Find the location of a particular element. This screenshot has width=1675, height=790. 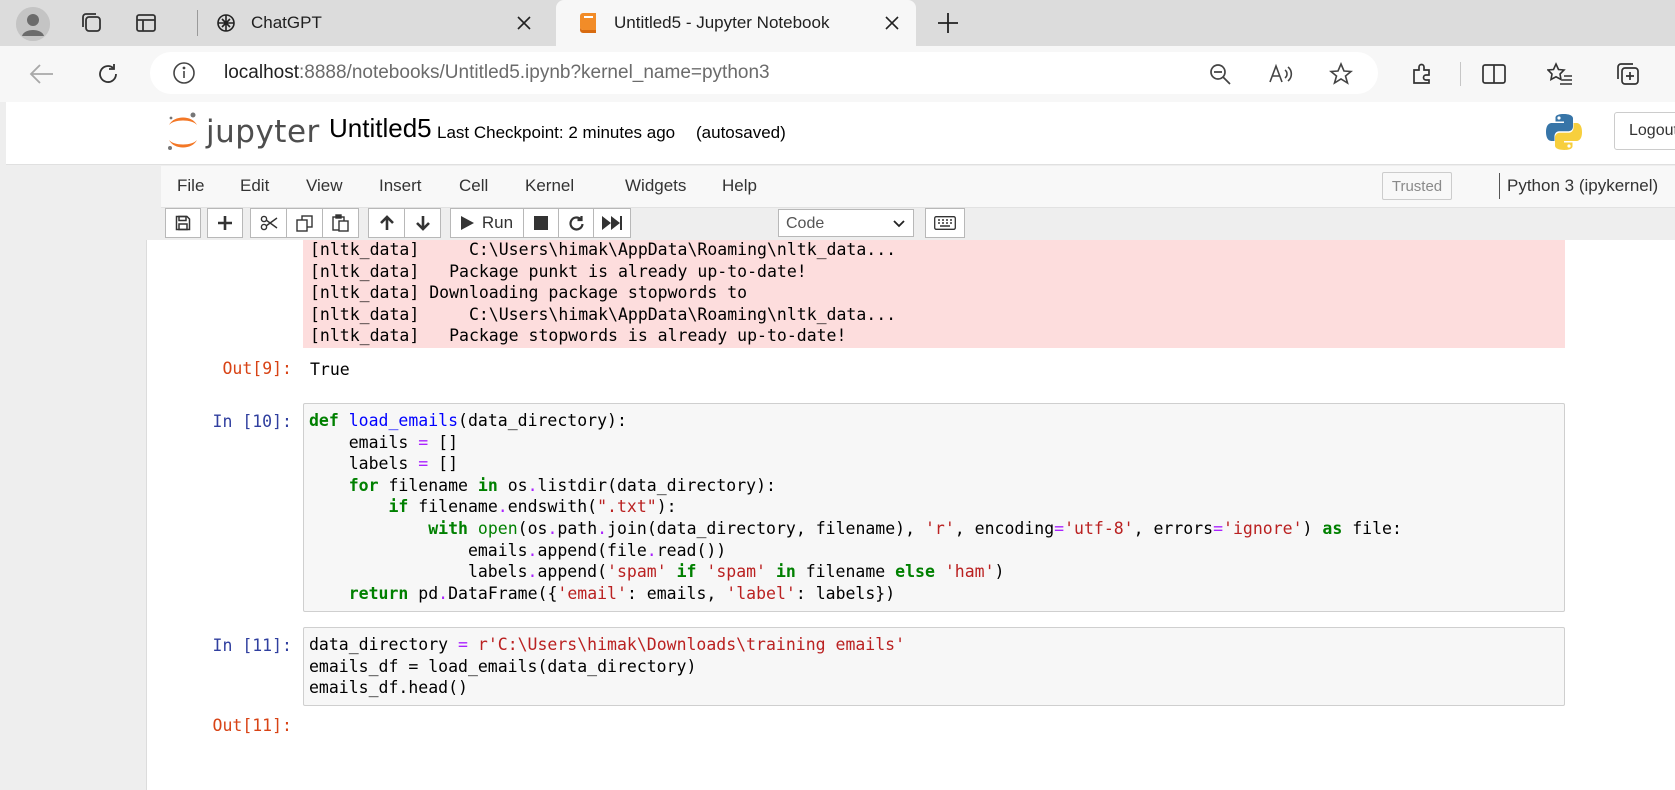

tab-chatgpt: ChatGPT is located at coordinates (375, 23).